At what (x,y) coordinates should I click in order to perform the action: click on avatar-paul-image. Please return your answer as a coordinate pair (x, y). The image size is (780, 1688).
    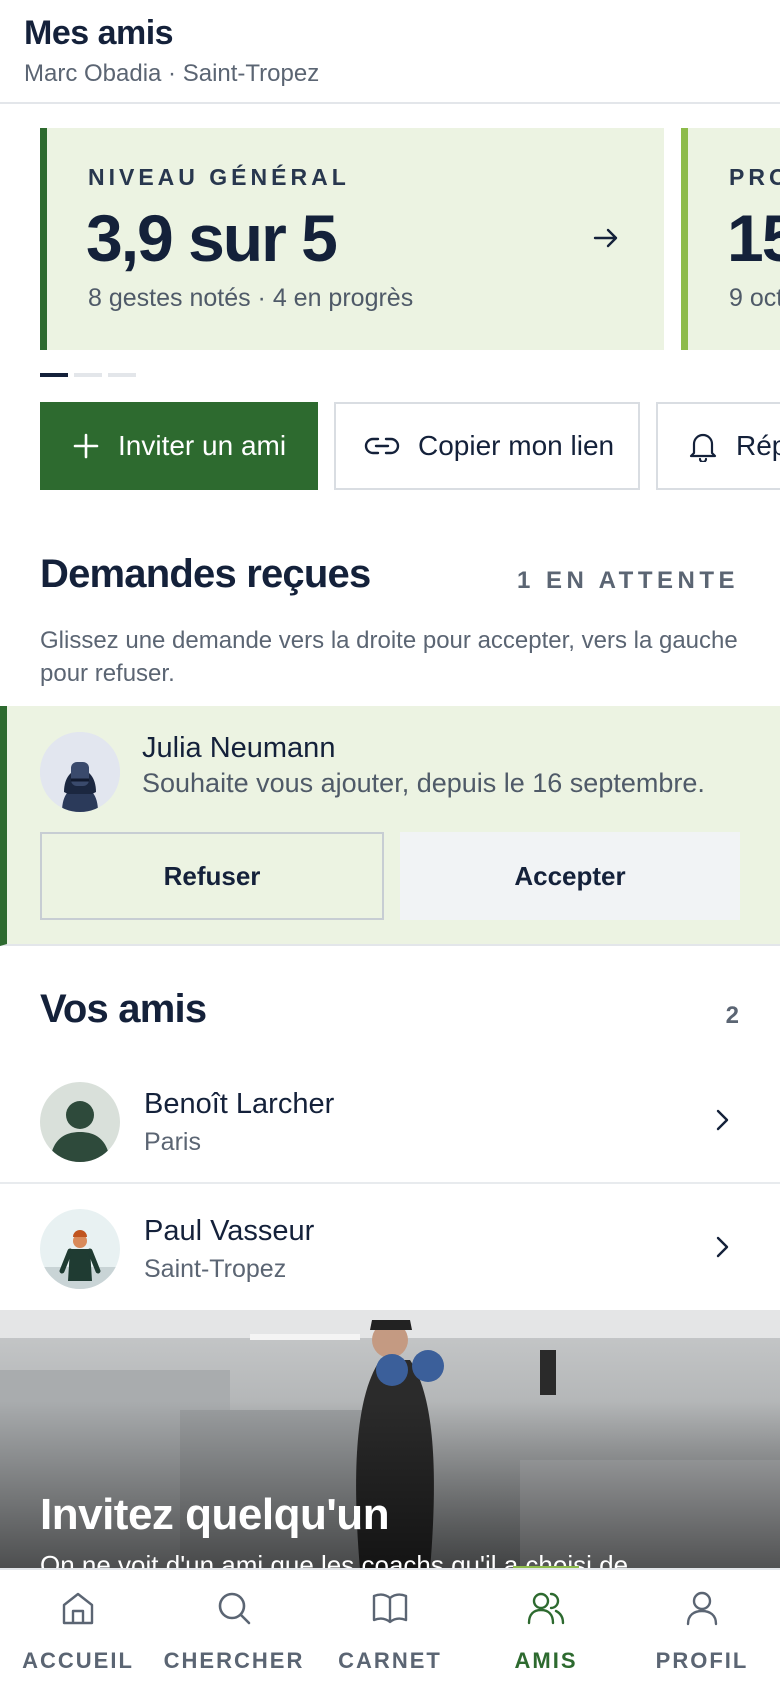
    Looking at the image, I should click on (80, 1249).